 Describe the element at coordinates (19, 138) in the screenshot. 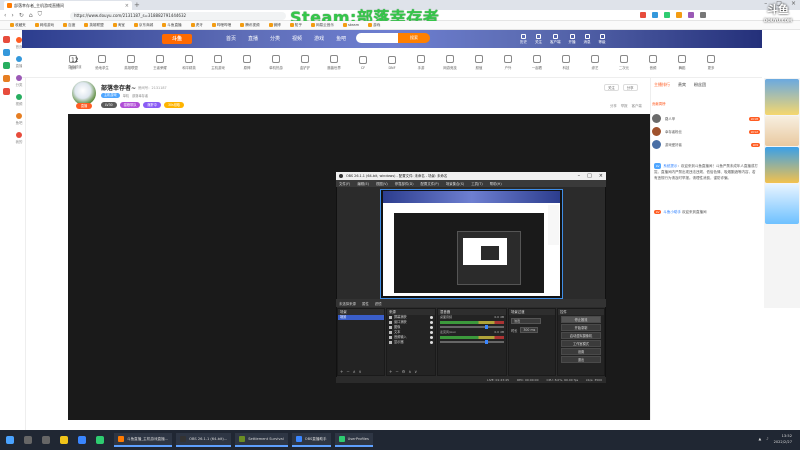

I see `rail-item-5: 我的` at that location.